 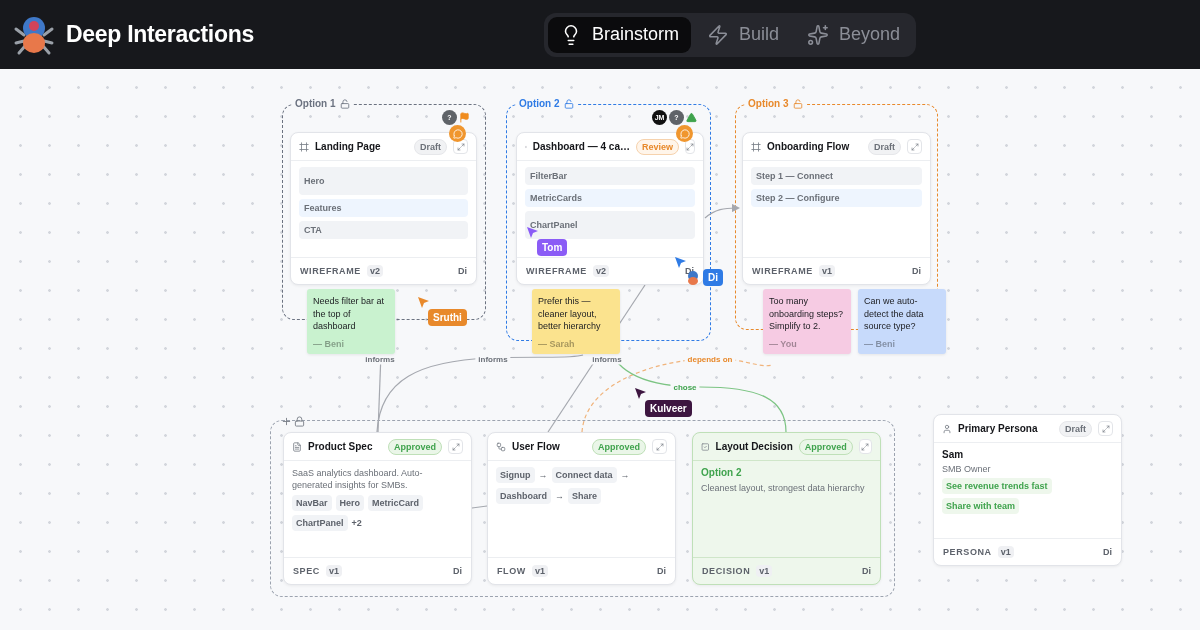 I want to click on flow-icon, so click(x=501, y=446).